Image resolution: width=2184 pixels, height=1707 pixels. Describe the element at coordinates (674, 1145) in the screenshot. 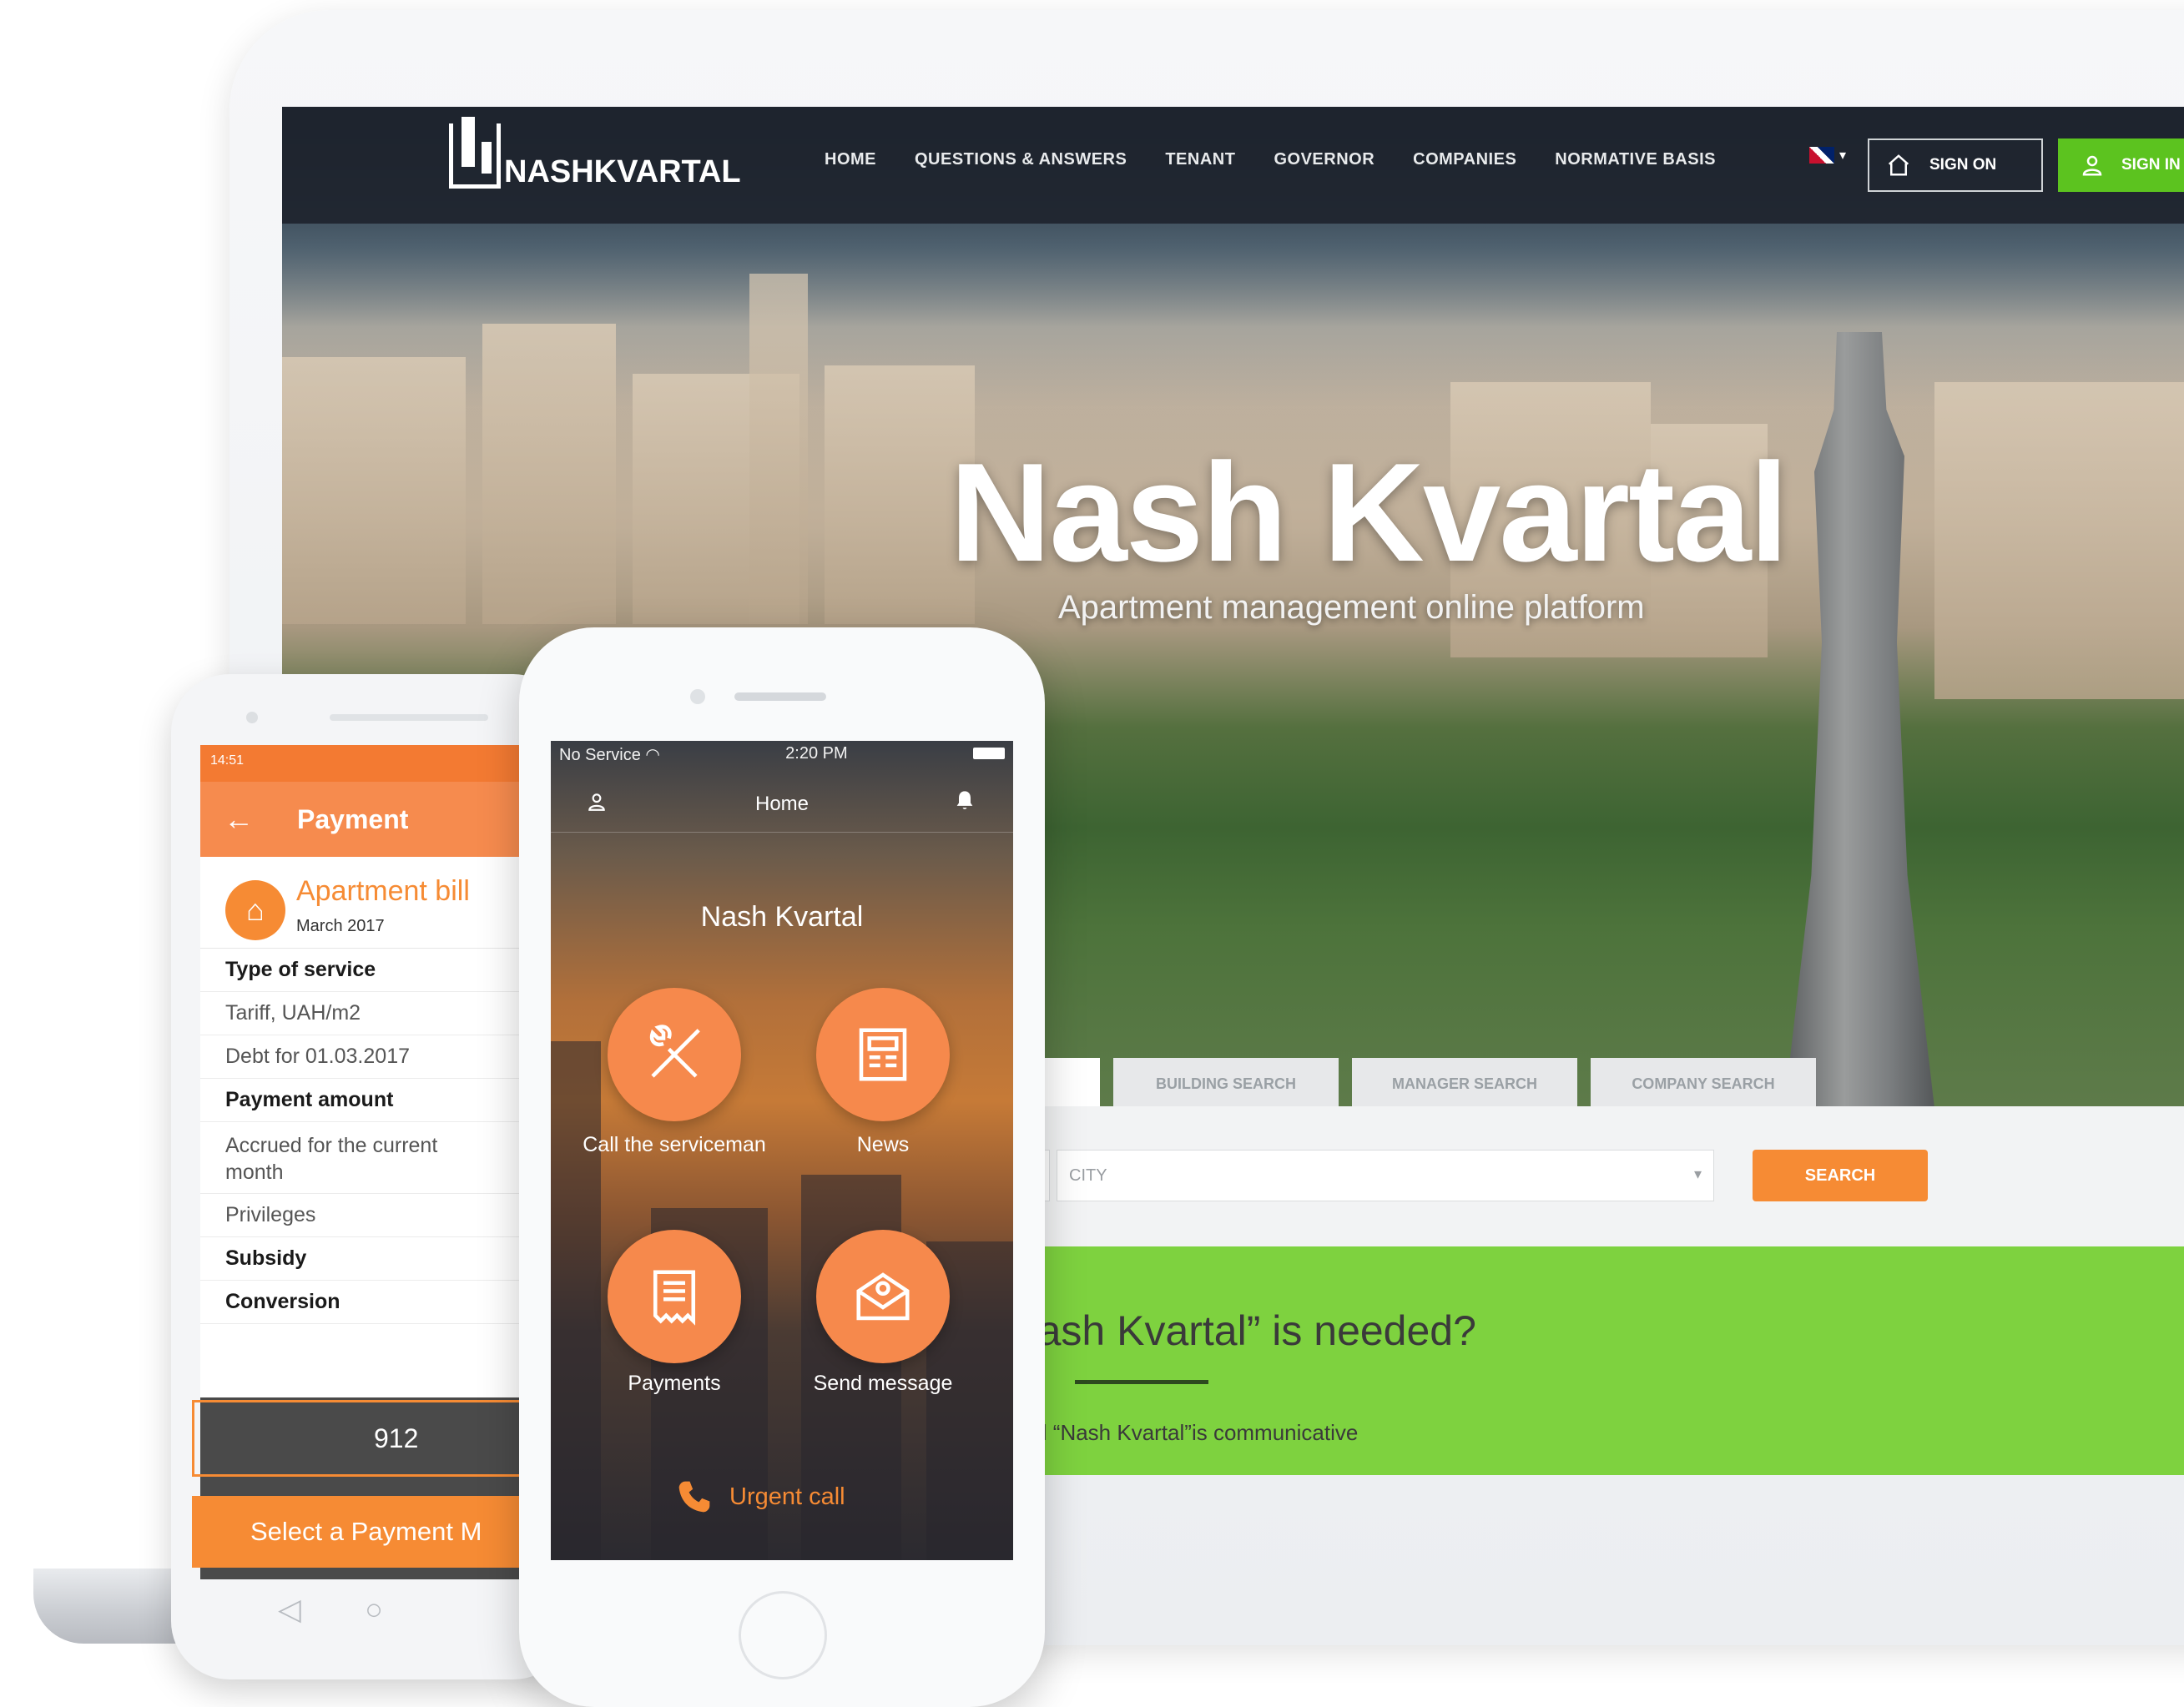

I see `call-serviceman-label: Call the serviceman` at that location.